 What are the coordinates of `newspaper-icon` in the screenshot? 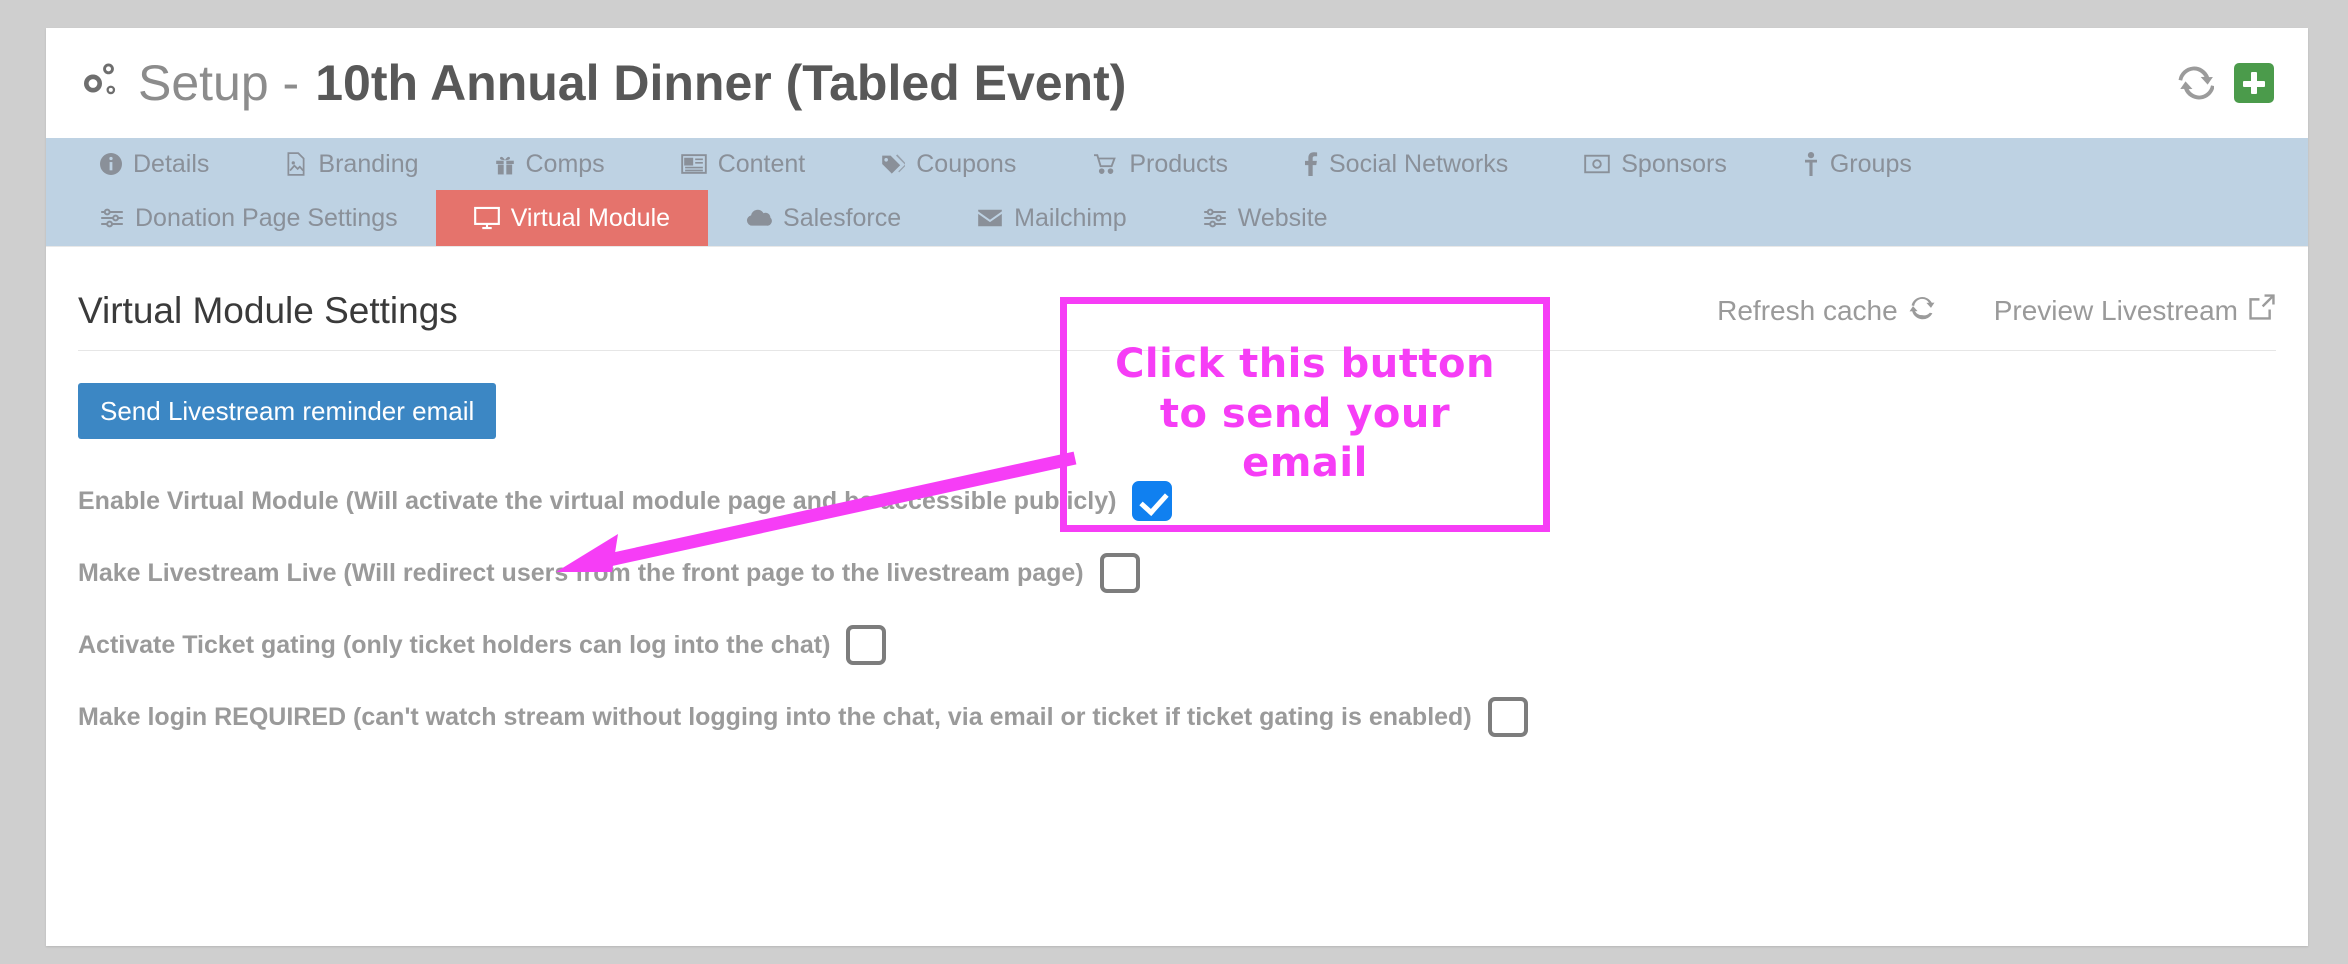 It's located at (693, 164).